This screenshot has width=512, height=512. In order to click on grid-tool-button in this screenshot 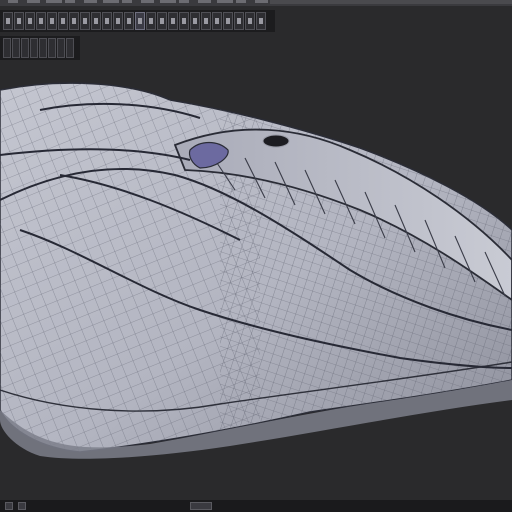, I will do `click(261, 21)`.